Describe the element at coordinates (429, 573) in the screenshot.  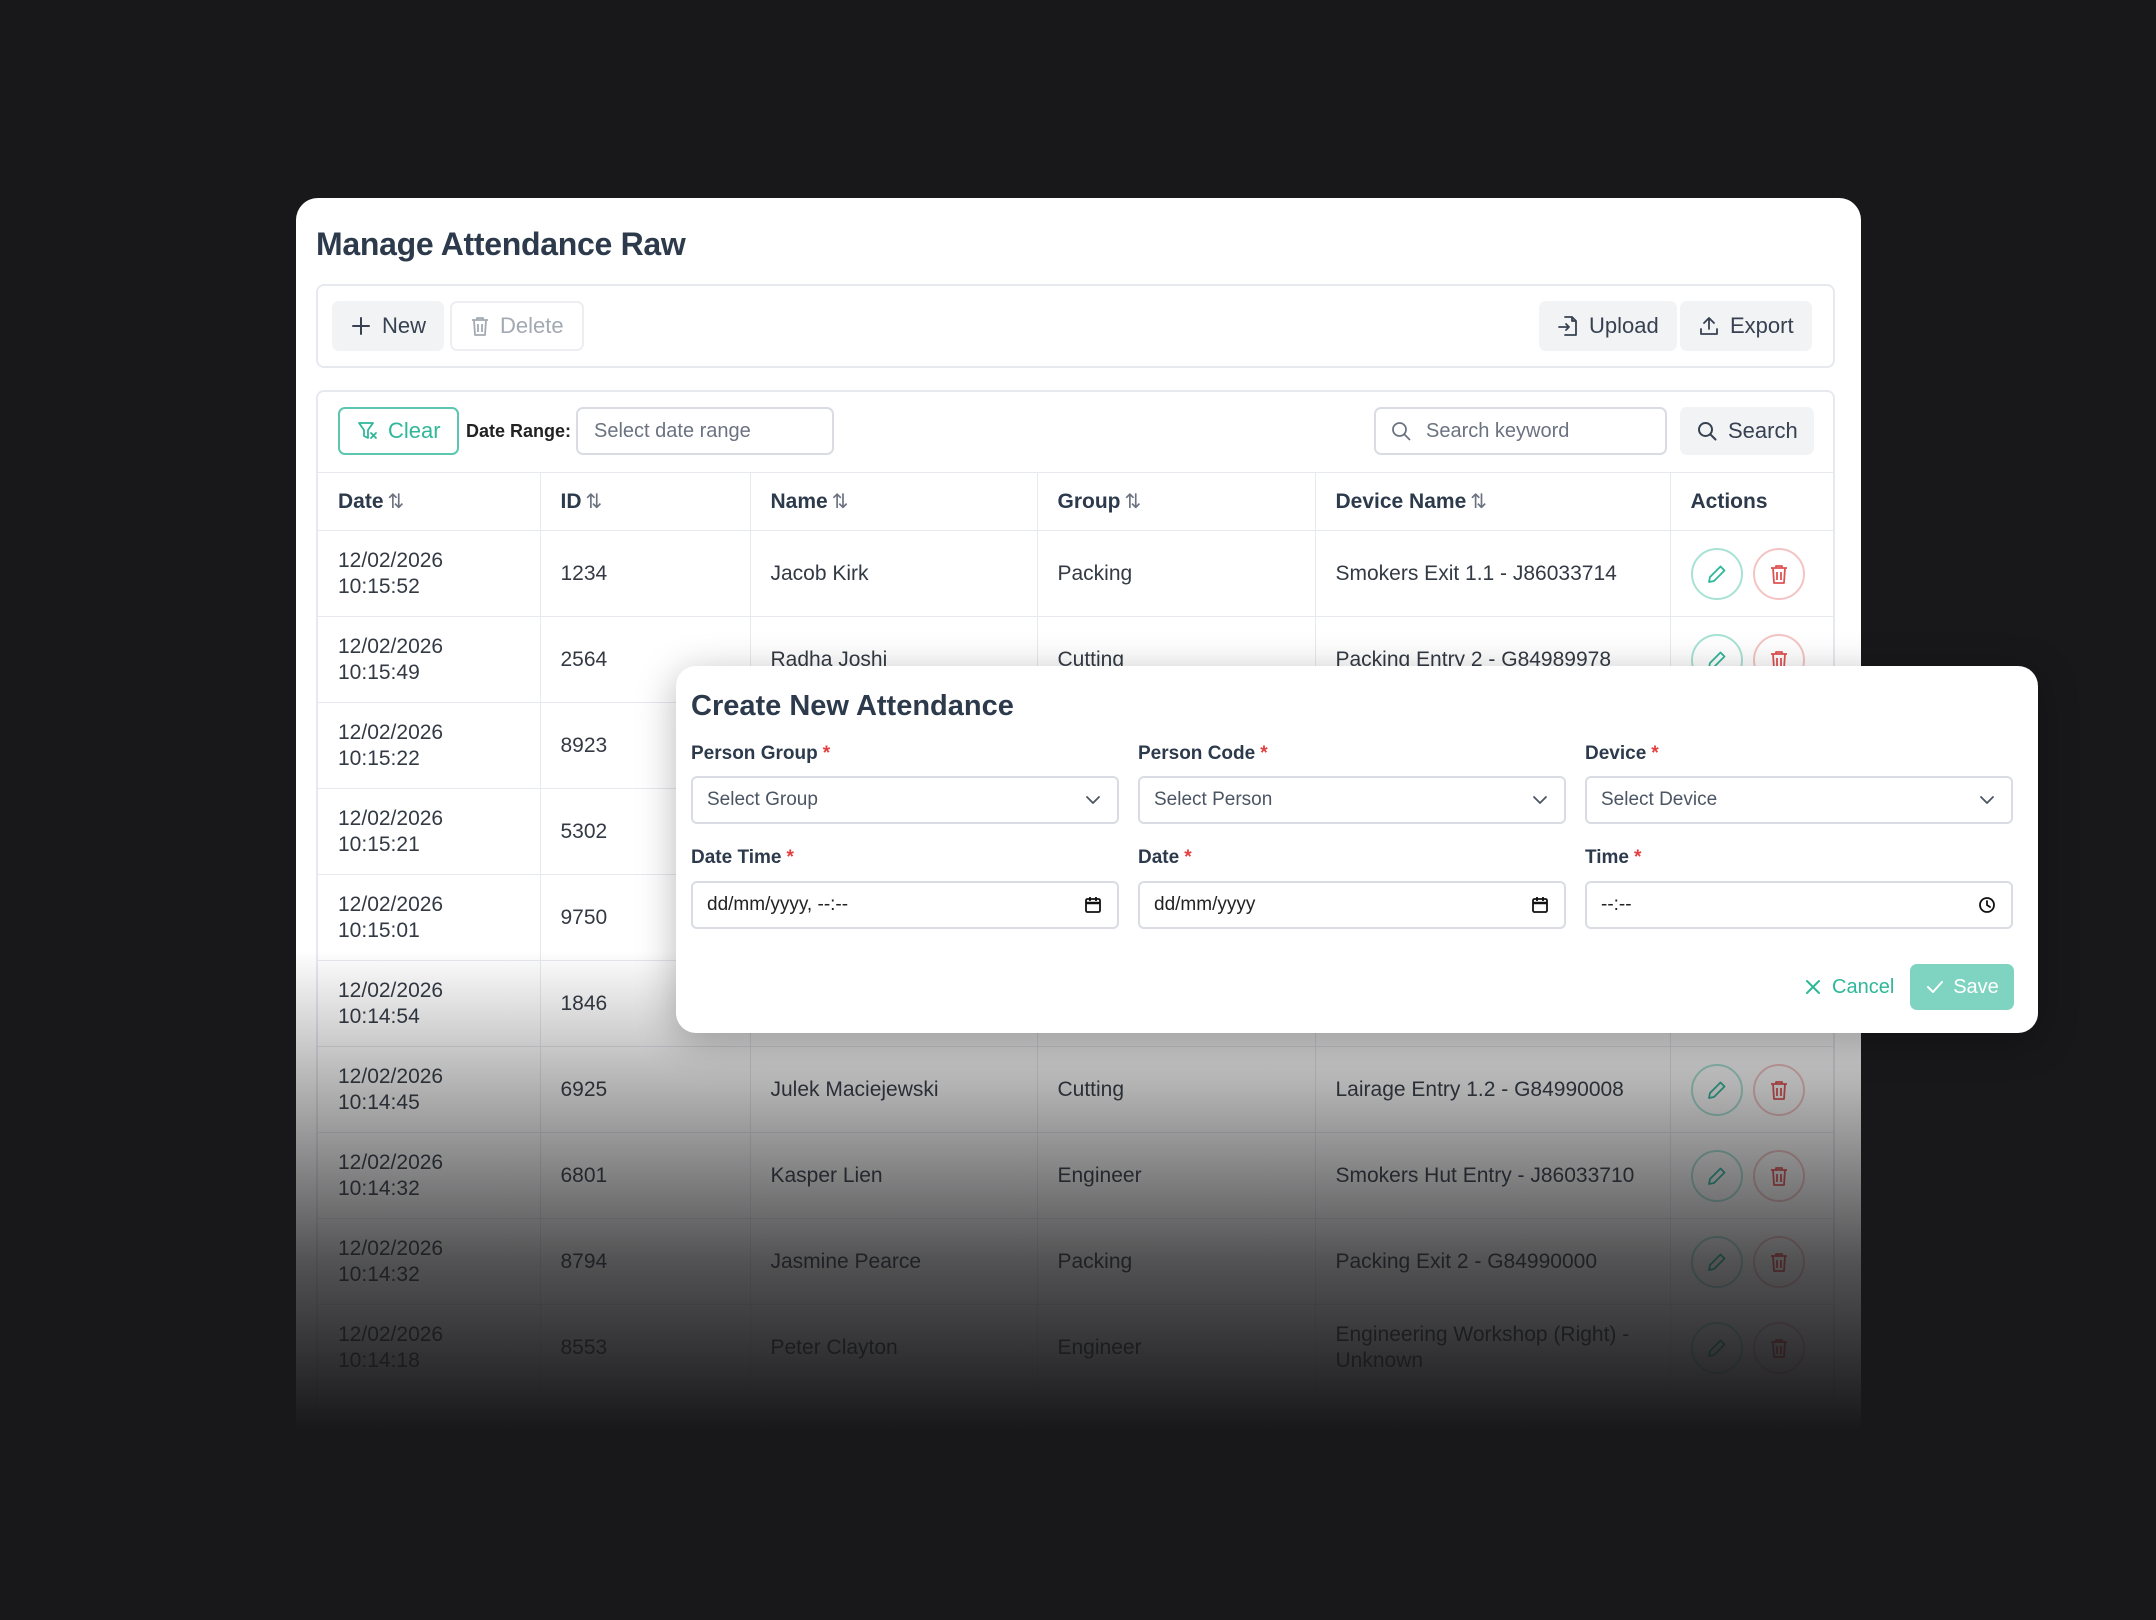
I see `date-cell: 12/02/2026 10:15:52` at that location.